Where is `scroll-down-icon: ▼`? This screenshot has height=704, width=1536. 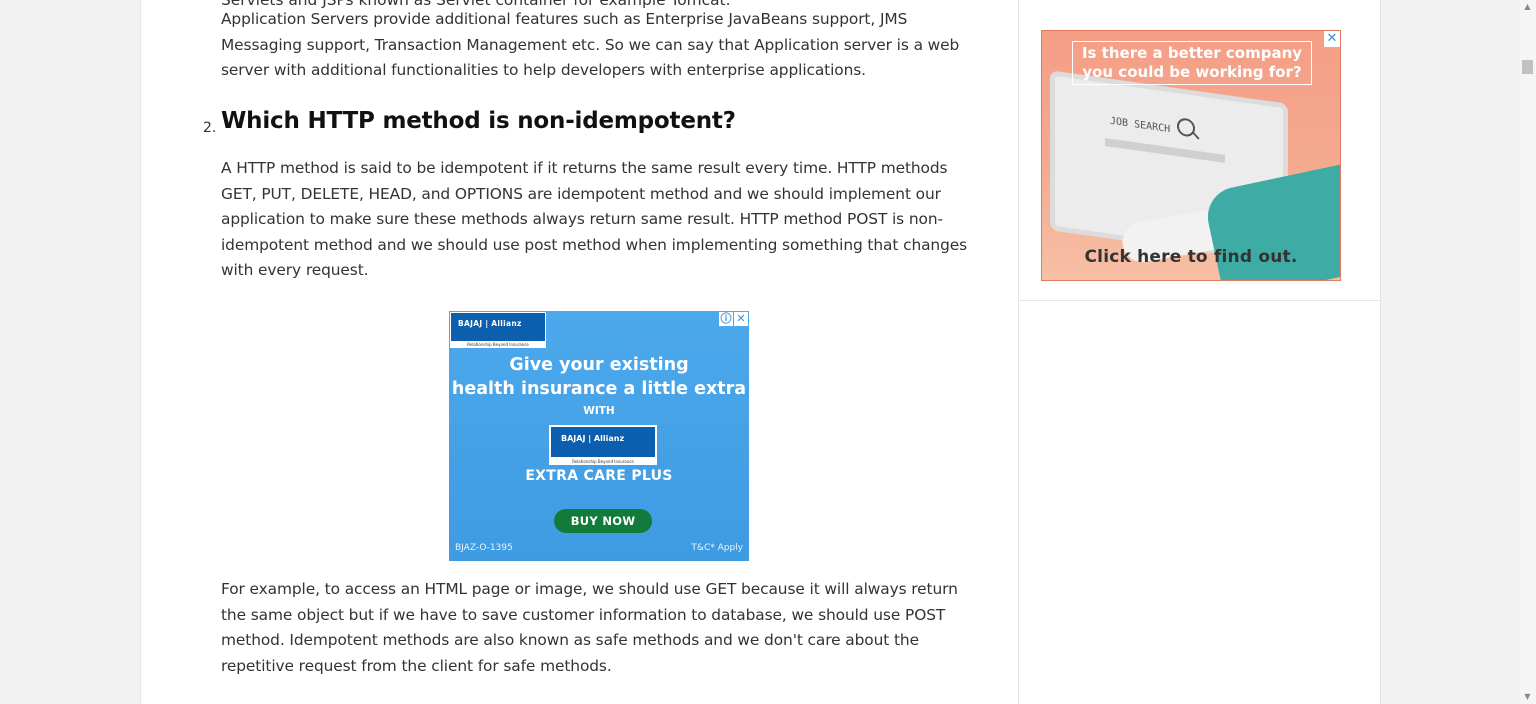
scroll-down-icon: ▼ is located at coordinates (1527, 697).